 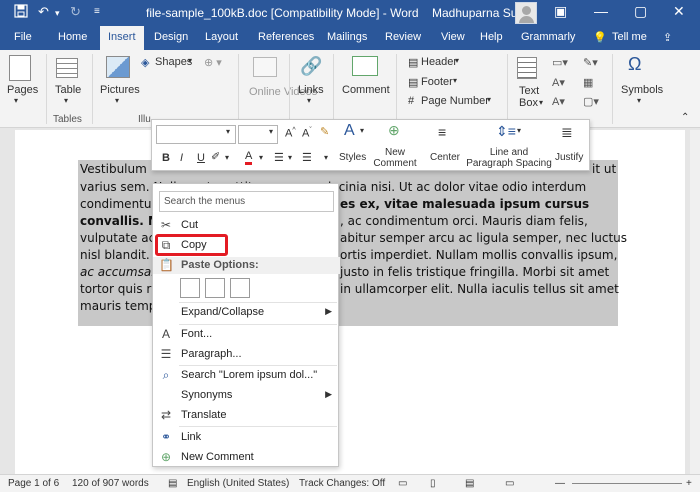 I want to click on language-indicator: English (United States), so click(x=238, y=483).